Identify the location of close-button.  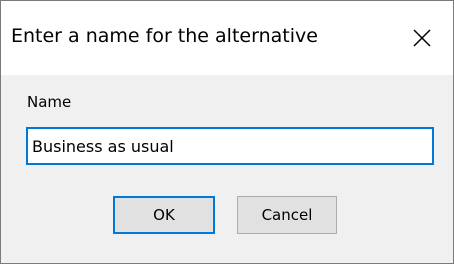
(422, 38).